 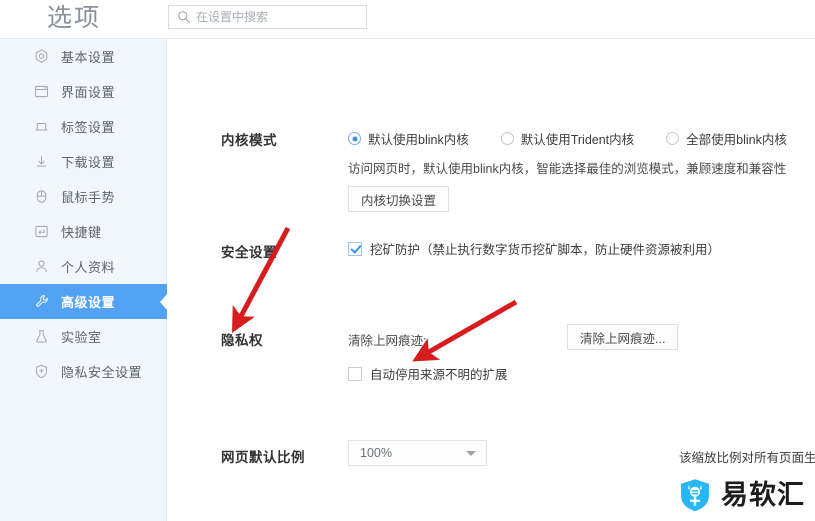 What do you see at coordinates (41, 371) in the screenshot?
I see `shield-plus-icon` at bounding box center [41, 371].